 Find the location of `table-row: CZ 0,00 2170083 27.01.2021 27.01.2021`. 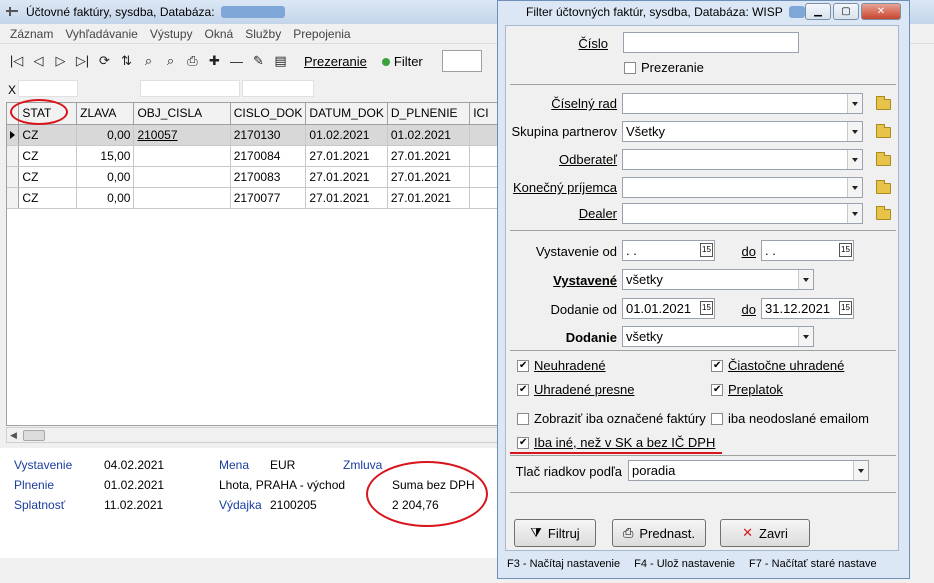

table-row: CZ 0,00 2170083 27.01.2021 27.01.2021 is located at coordinates (253, 177).